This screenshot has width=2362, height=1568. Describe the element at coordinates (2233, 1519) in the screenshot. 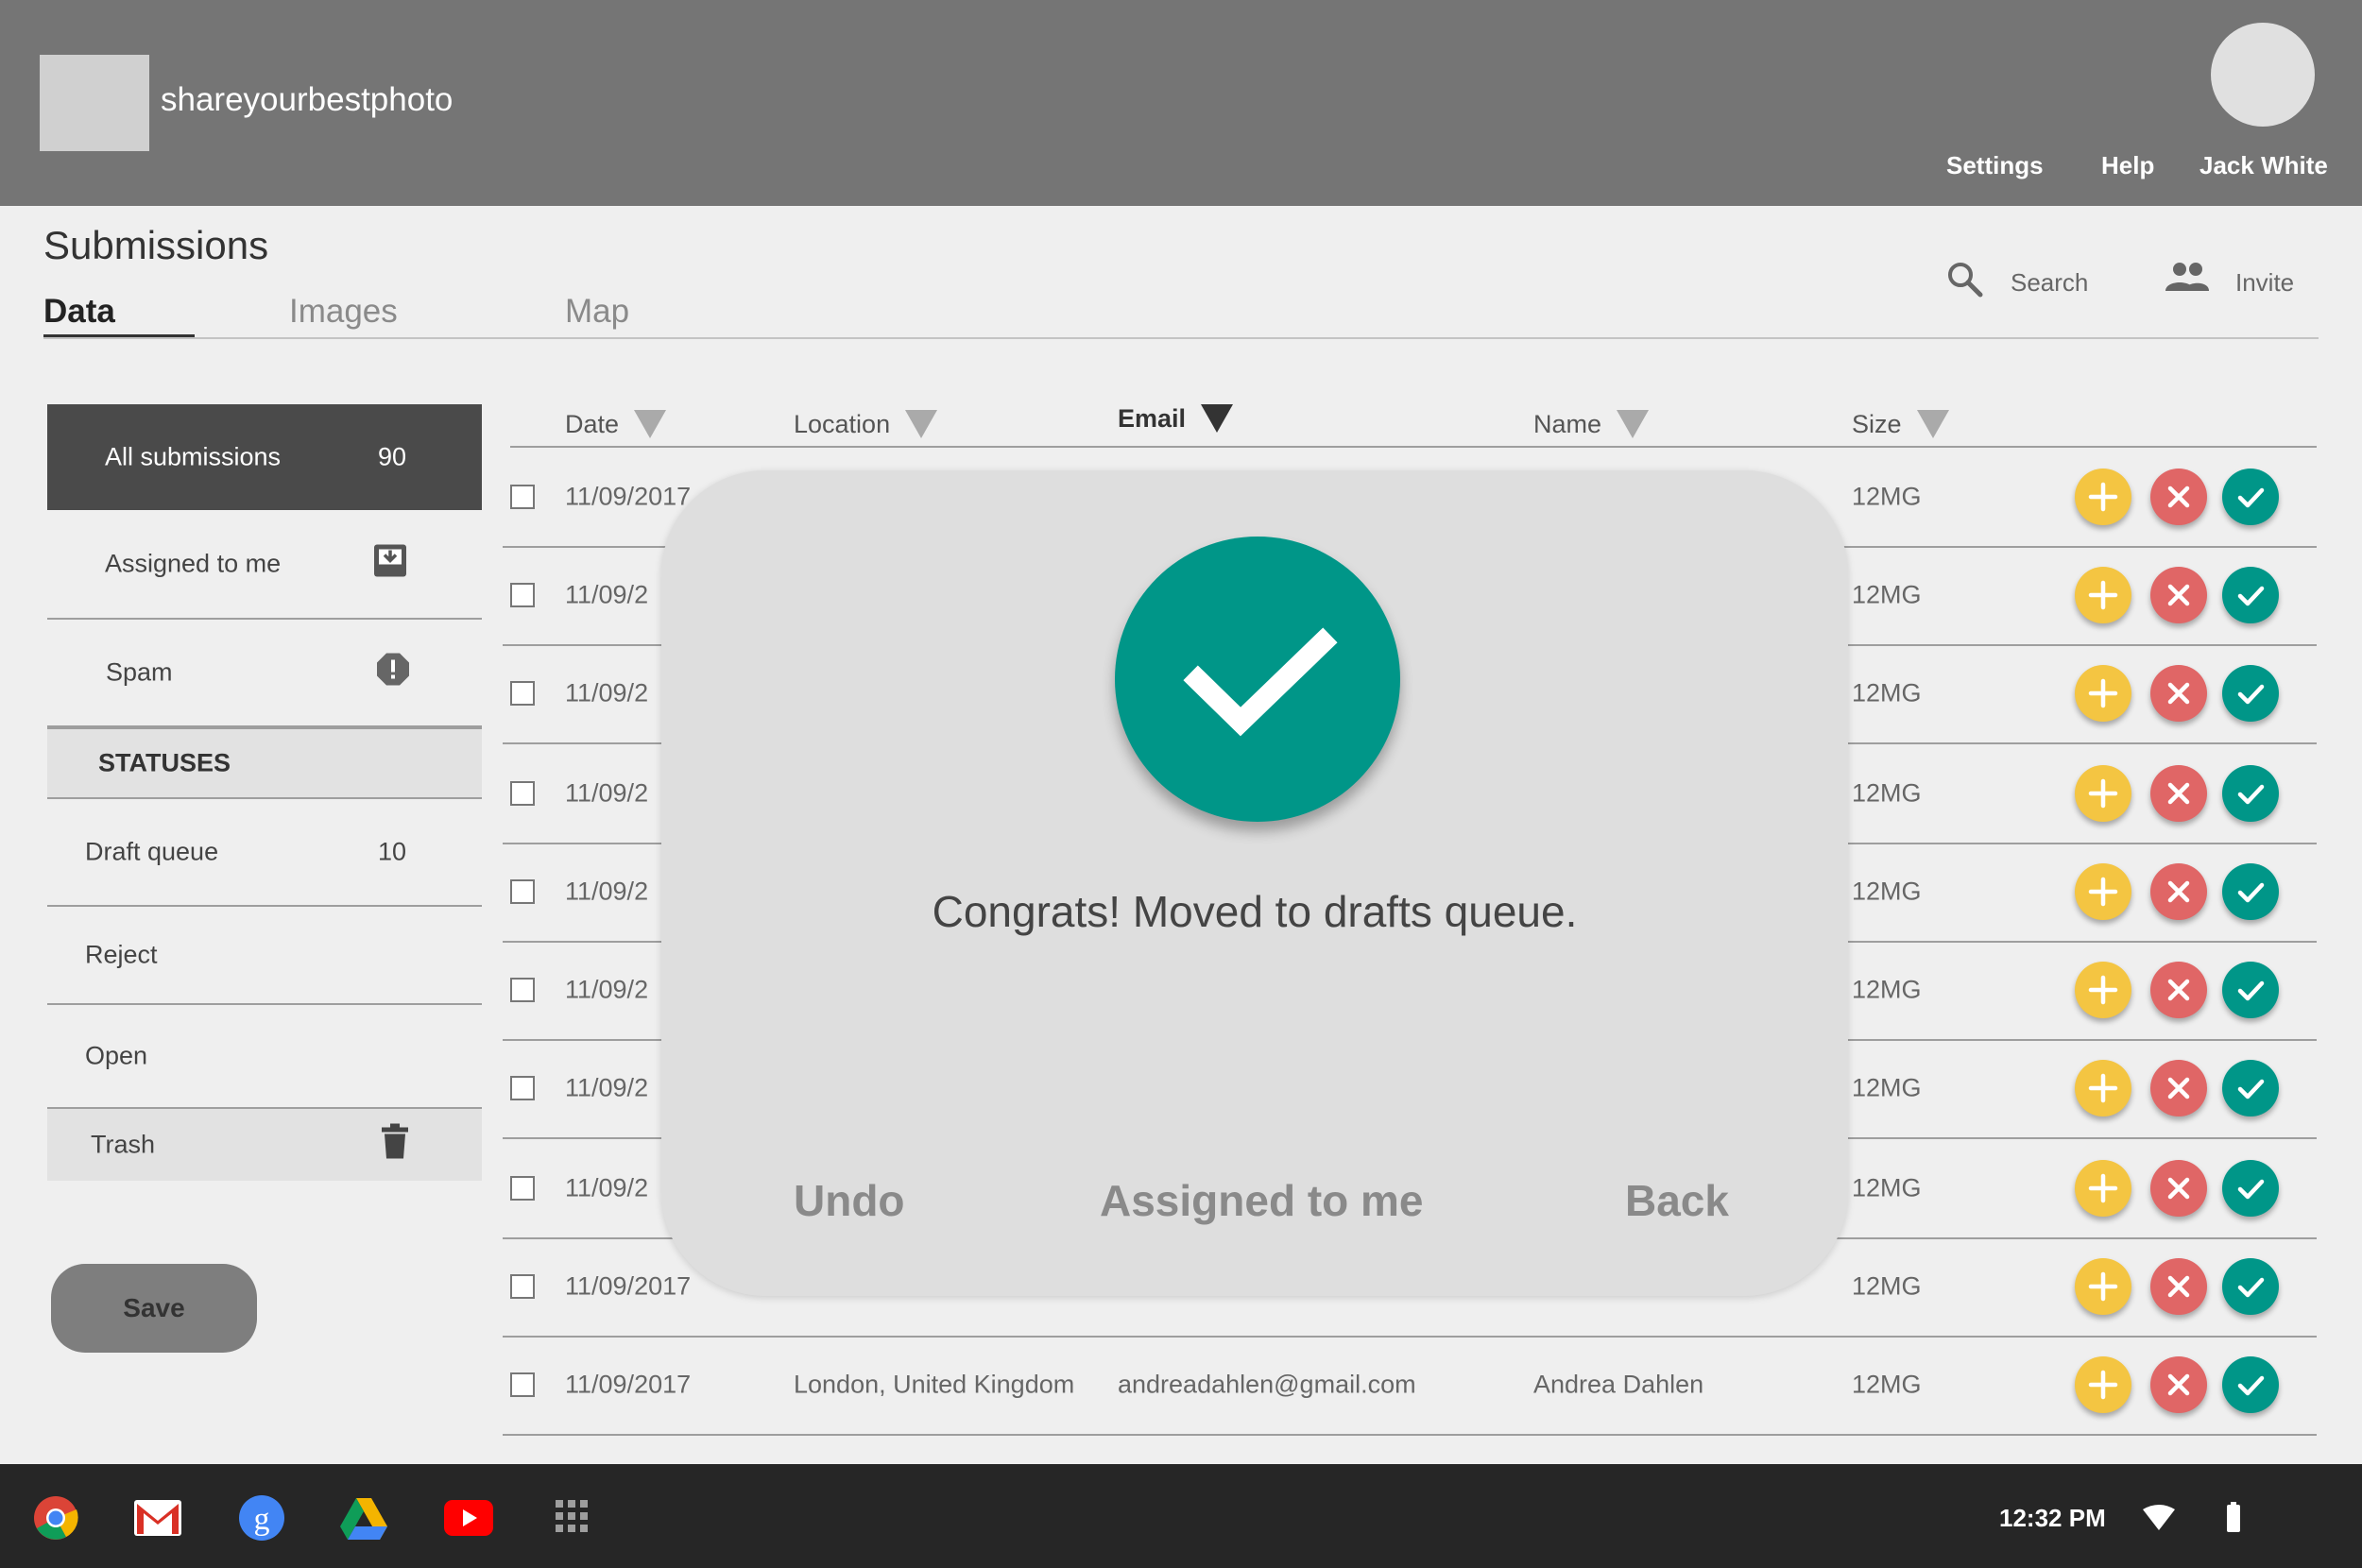

I see `battery-icon` at that location.